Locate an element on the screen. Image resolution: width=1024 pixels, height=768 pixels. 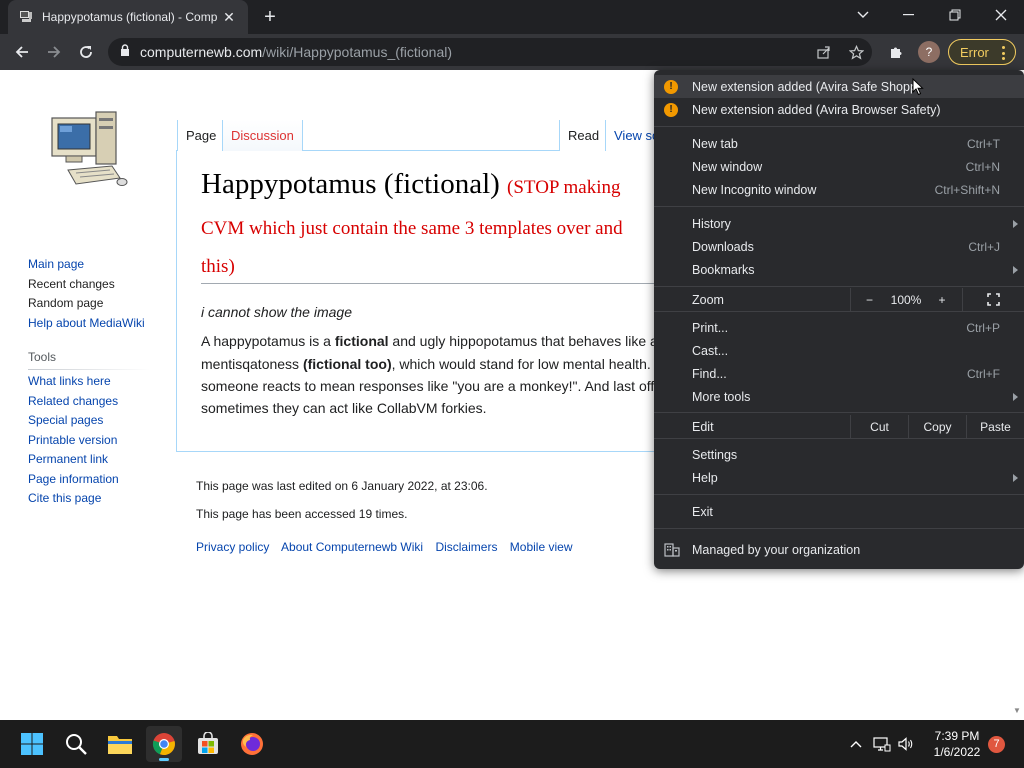
tab-discussion: Discussion is located at coordinates (262, 135).